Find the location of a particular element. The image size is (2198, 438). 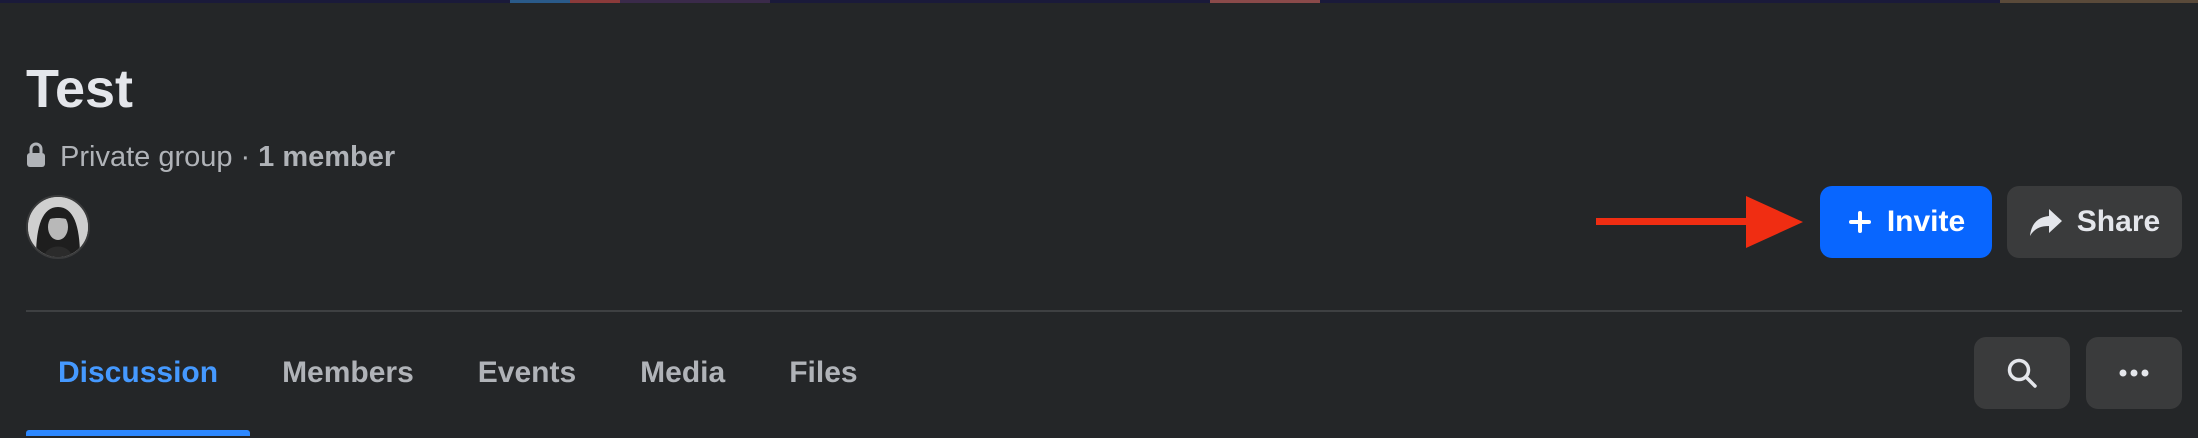

tab-members: Members is located at coordinates (348, 373).